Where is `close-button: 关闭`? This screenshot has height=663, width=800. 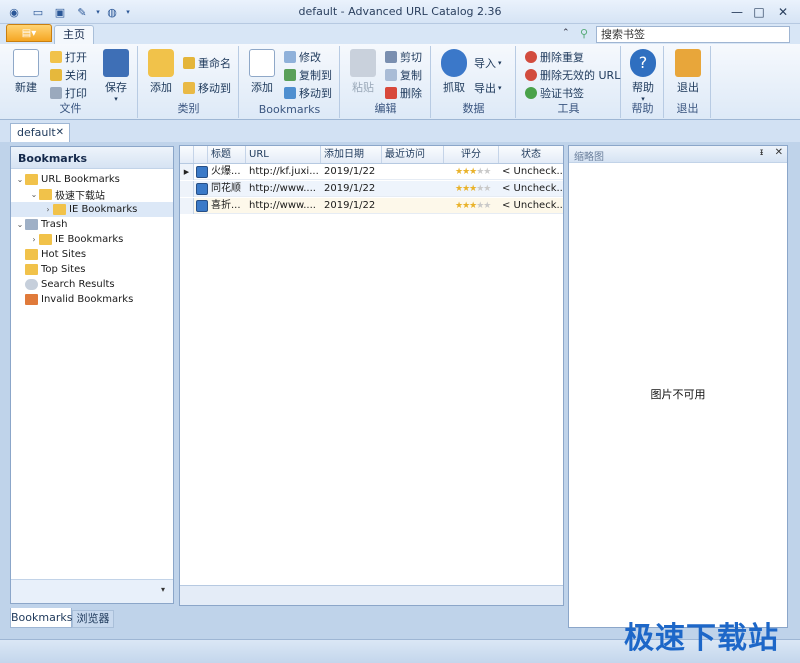 close-button: 关闭 is located at coordinates (68, 75).